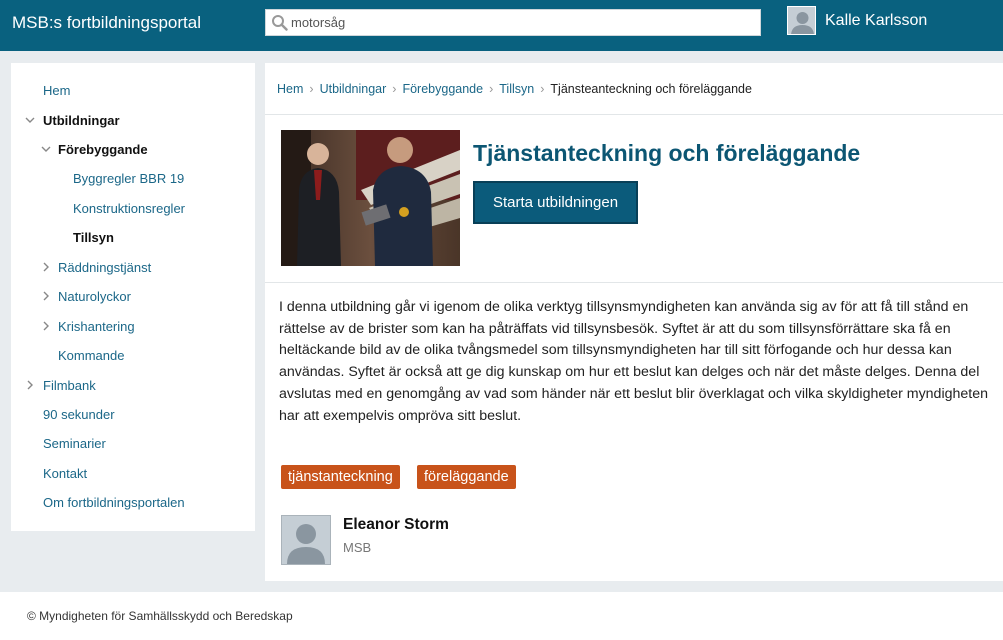 The image size is (1003, 640). Describe the element at coordinates (353, 89) in the screenshot. I see `breadcrumb-utbildningar: Utbildningar` at that location.